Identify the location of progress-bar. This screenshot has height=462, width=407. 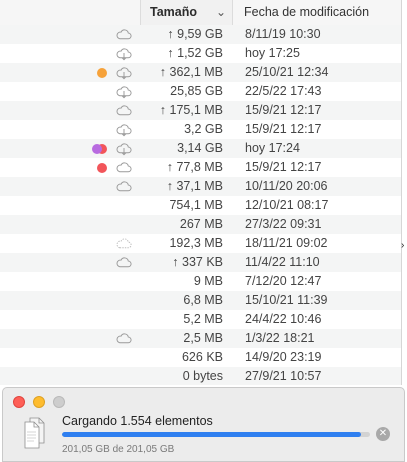
(216, 434).